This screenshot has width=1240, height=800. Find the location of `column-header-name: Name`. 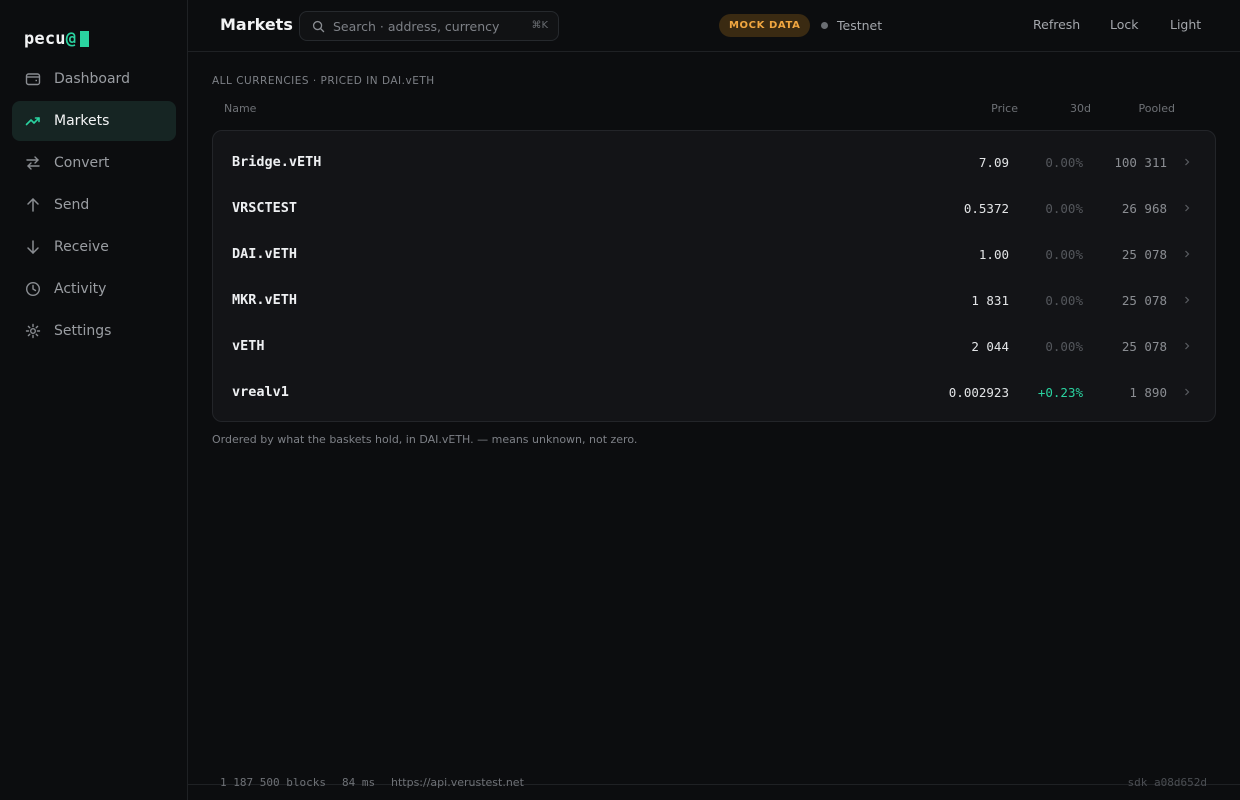

column-header-name: Name is located at coordinates (240, 108).